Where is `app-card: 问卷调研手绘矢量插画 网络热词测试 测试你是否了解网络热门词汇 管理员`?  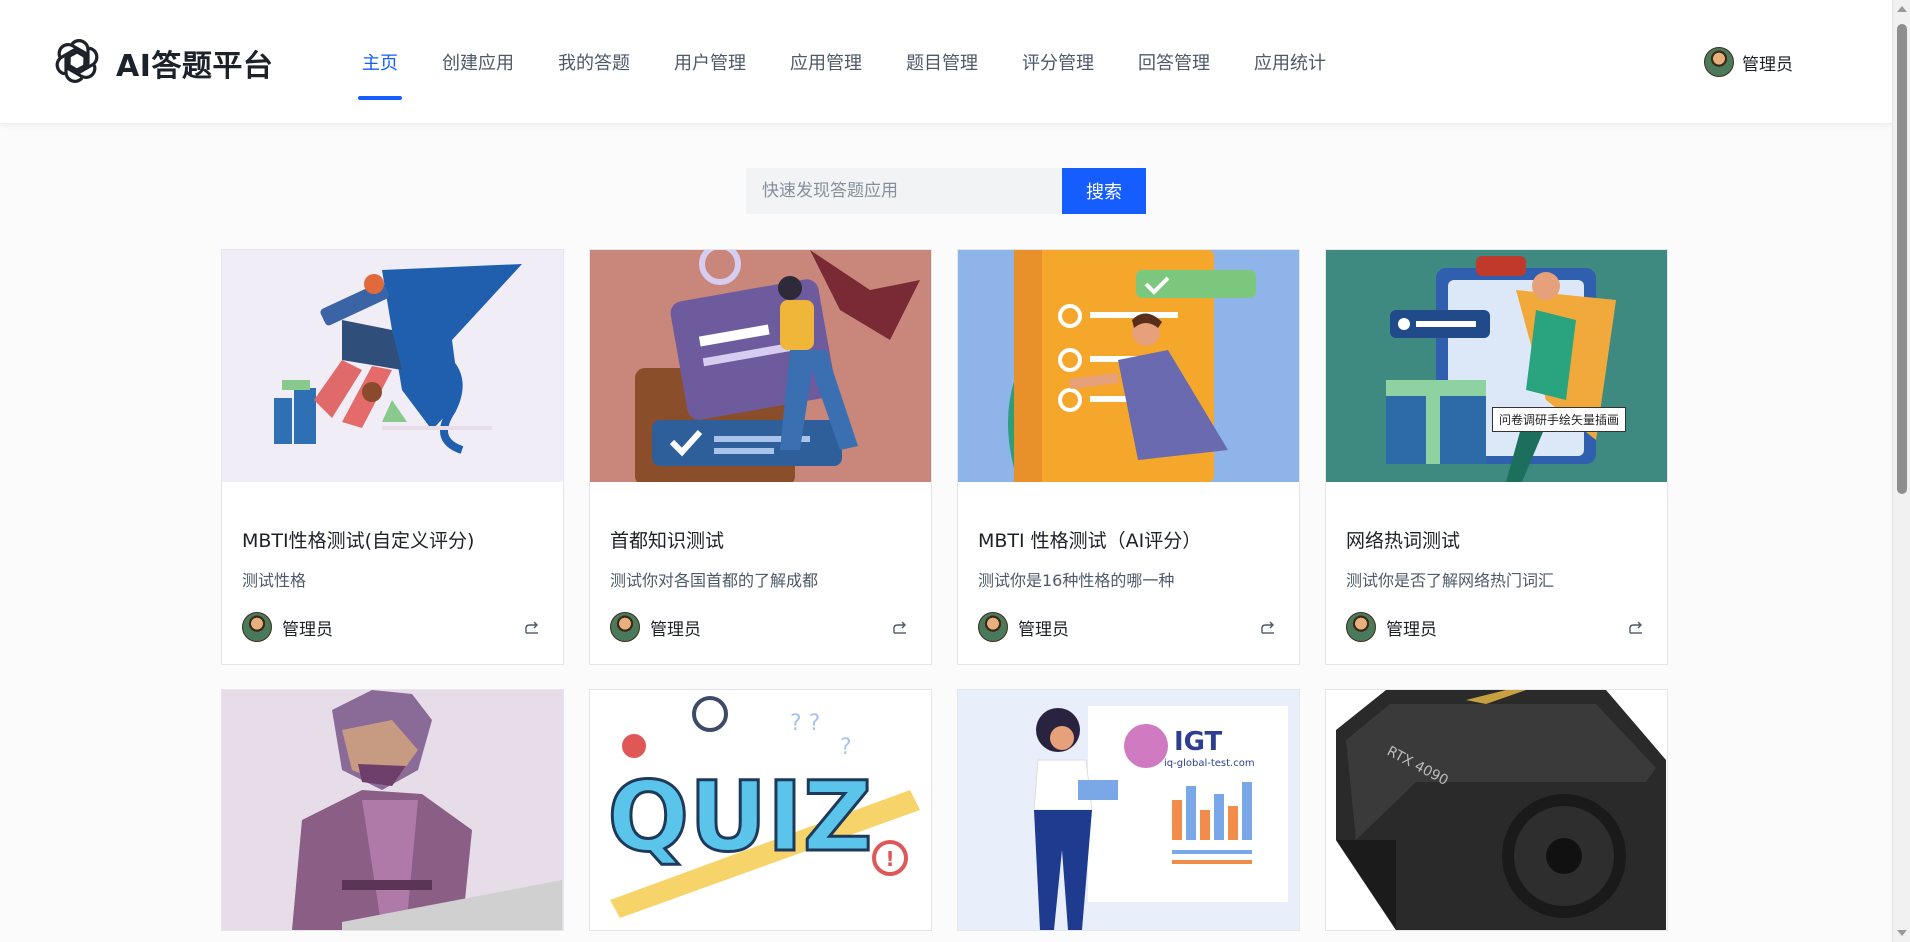
app-card: 问卷调研手绘矢量插画 网络热词测试 测试你是否了解网络热门词汇 管理员 is located at coordinates (1496, 457).